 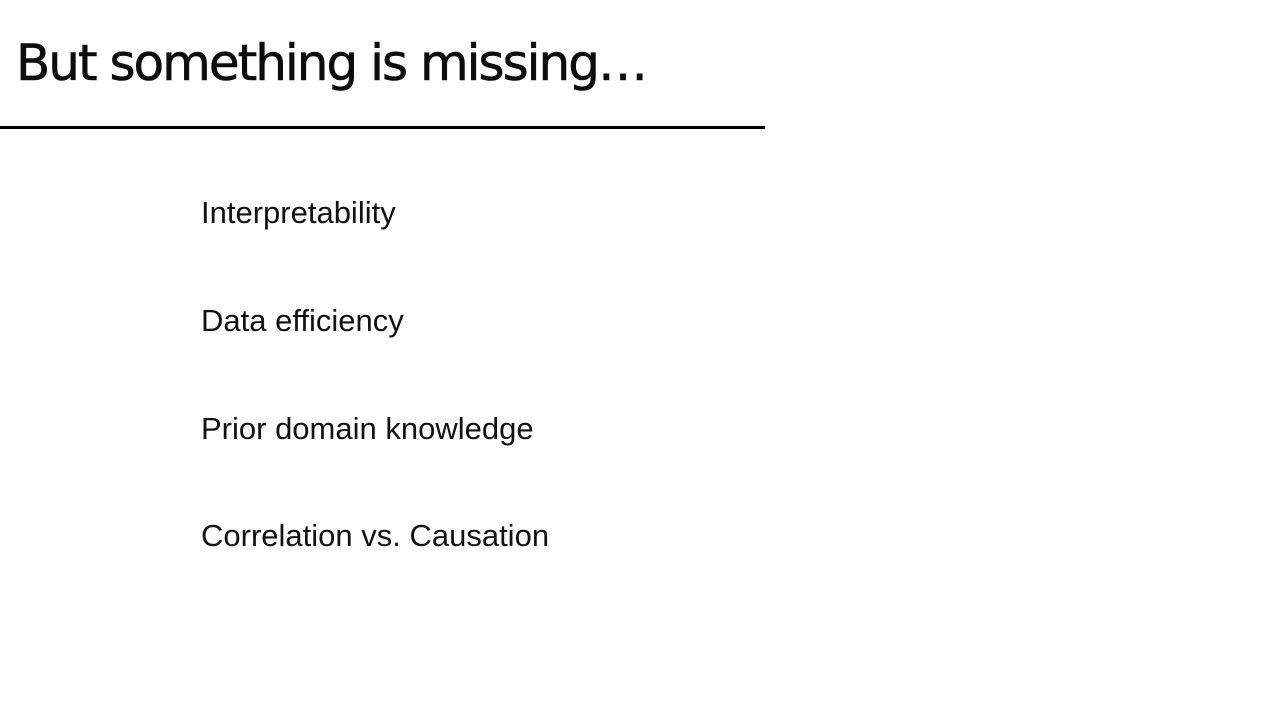 I want to click on title-underline-divider, so click(x=382, y=127).